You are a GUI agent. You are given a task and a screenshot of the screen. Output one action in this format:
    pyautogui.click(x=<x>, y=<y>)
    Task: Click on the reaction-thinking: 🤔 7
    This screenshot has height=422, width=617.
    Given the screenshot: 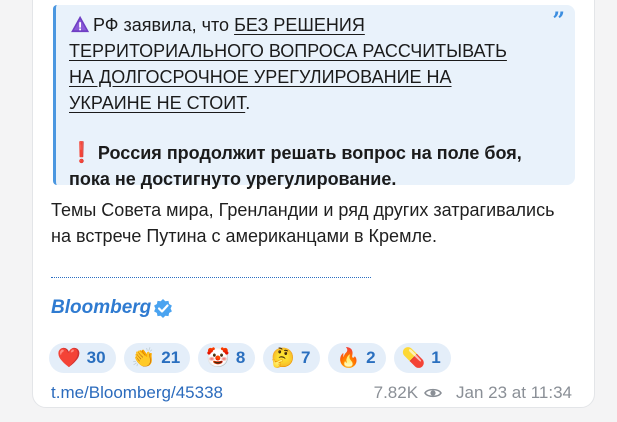 What is the action you would take?
    pyautogui.click(x=292, y=358)
    